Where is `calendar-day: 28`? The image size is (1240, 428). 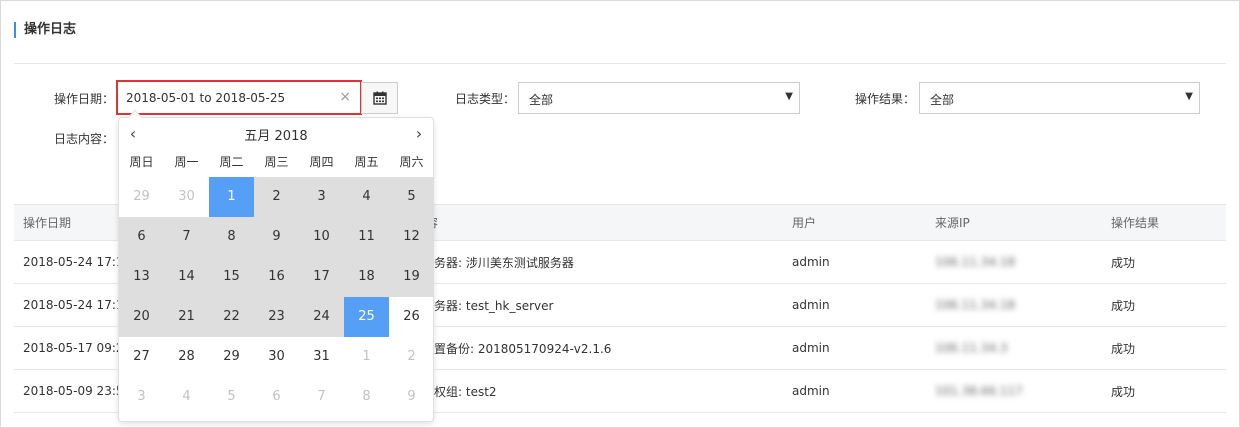
calendar-day: 28 is located at coordinates (186, 357).